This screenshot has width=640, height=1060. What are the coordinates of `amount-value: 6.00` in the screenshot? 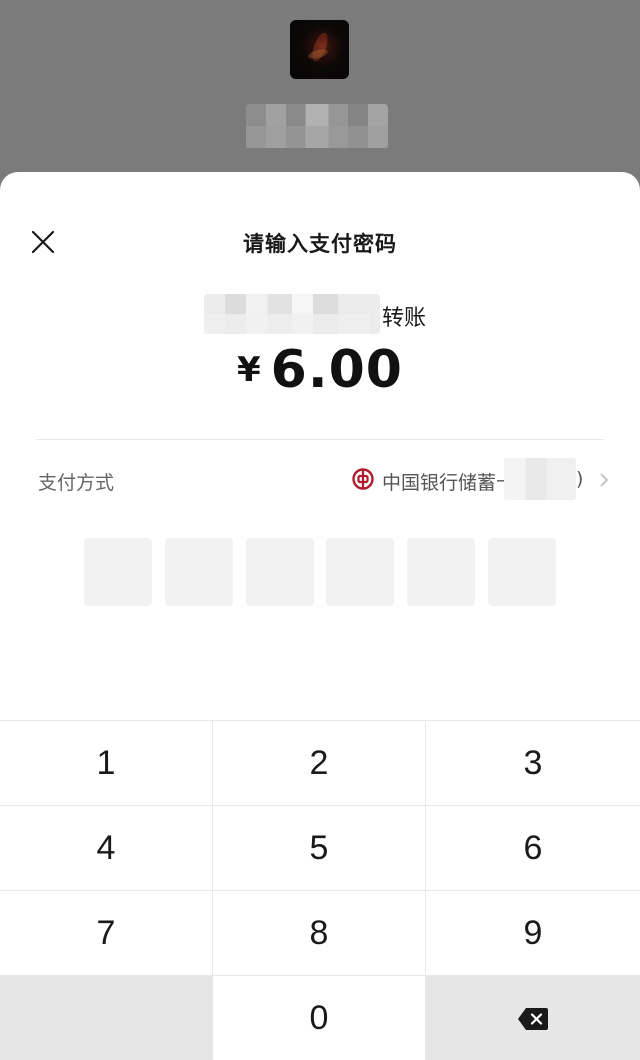 It's located at (336, 370).